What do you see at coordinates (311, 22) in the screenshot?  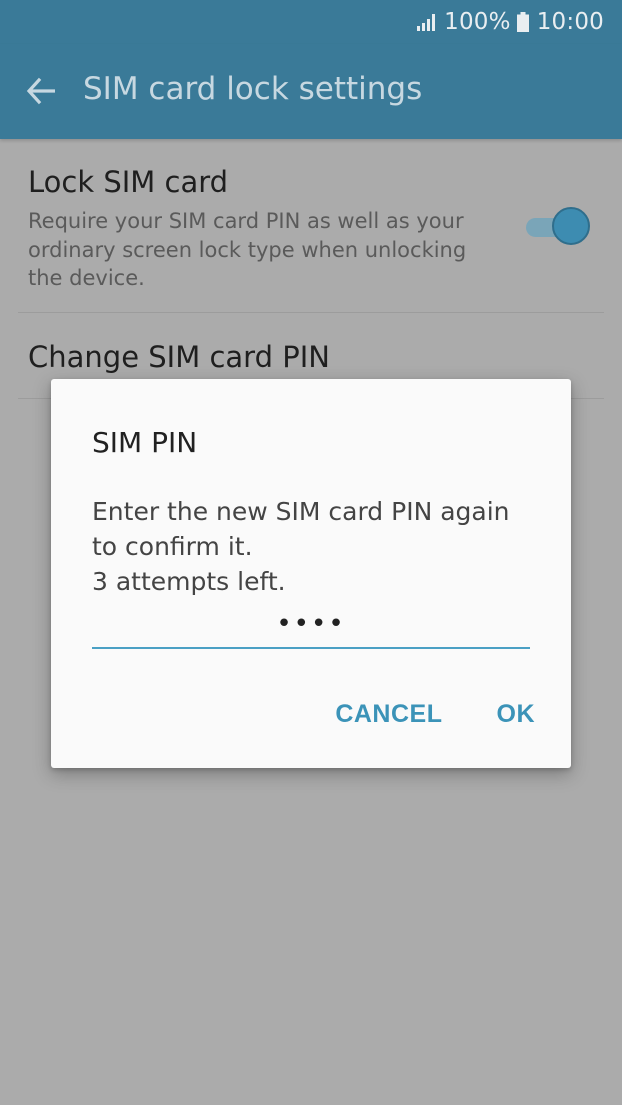 I see `status-bar: 100% 10:00` at bounding box center [311, 22].